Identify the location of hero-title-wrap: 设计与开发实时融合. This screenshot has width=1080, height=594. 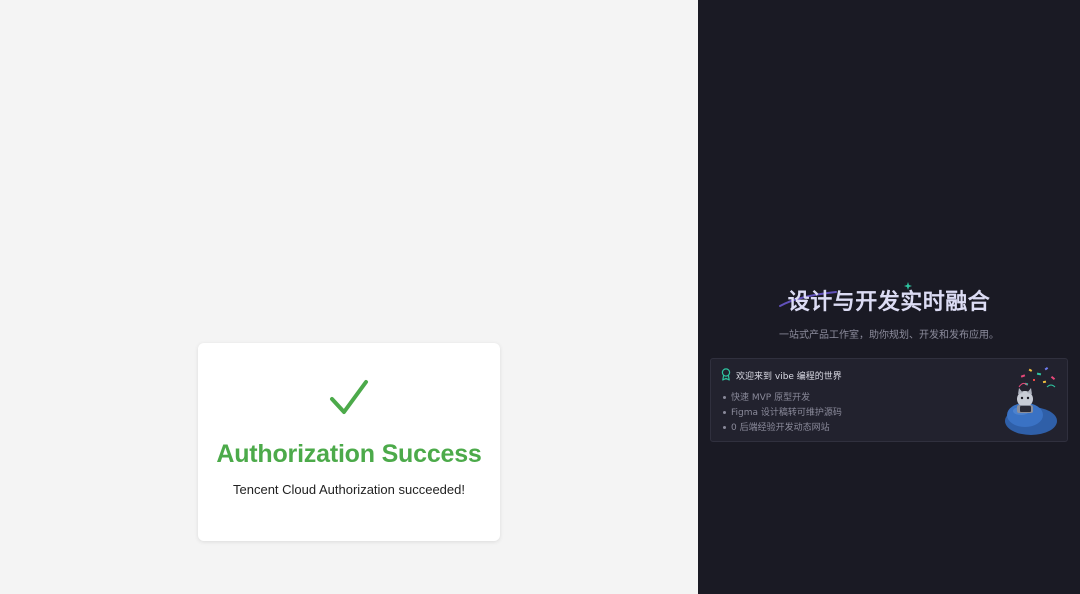
(889, 299).